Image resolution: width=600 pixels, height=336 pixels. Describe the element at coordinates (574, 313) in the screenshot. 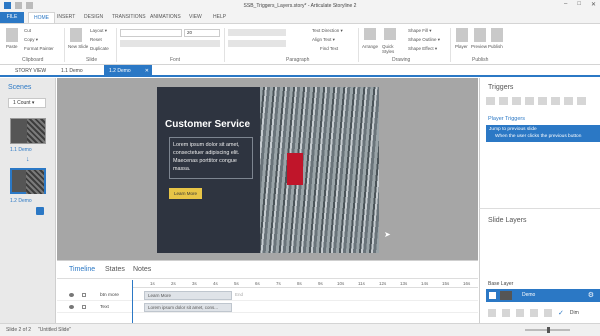

I see `dim-toggle: Dim` at that location.